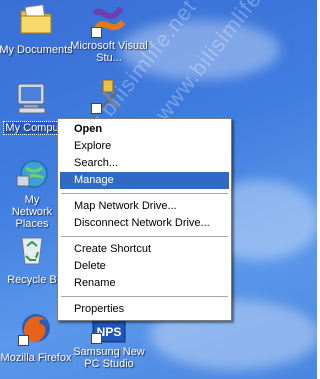  What do you see at coordinates (144, 146) in the screenshot?
I see `menu-item-explore: Explore` at bounding box center [144, 146].